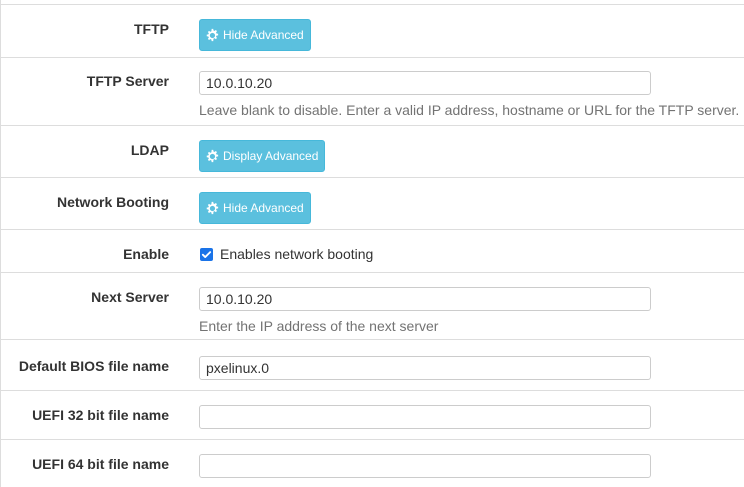 The image size is (744, 487). What do you see at coordinates (93, 366) in the screenshot?
I see `bios-file-label: Default BIOS file name` at bounding box center [93, 366].